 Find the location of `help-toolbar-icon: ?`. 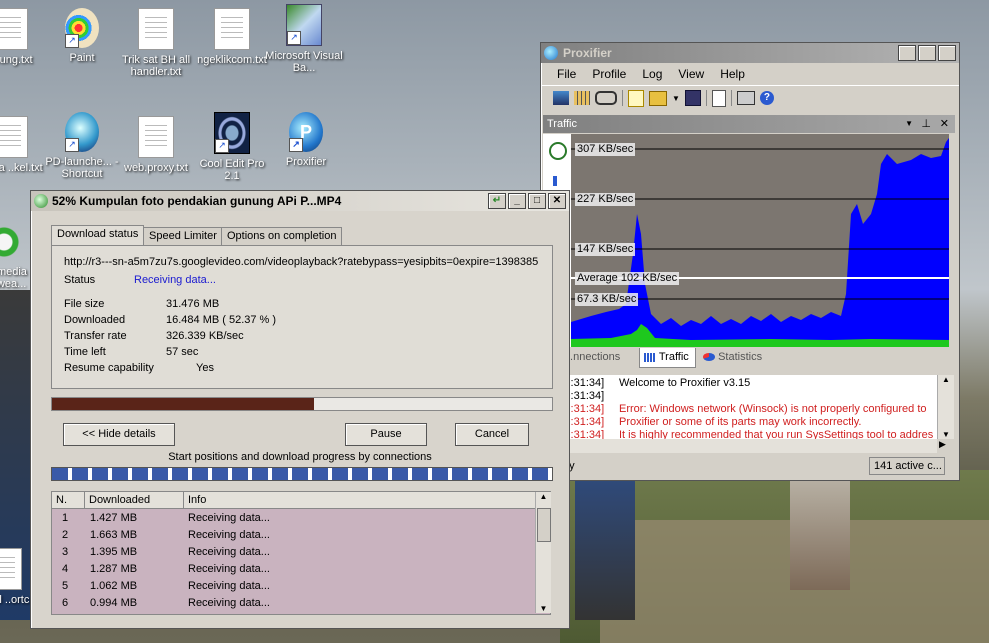

help-toolbar-icon: ? is located at coordinates (766, 98).